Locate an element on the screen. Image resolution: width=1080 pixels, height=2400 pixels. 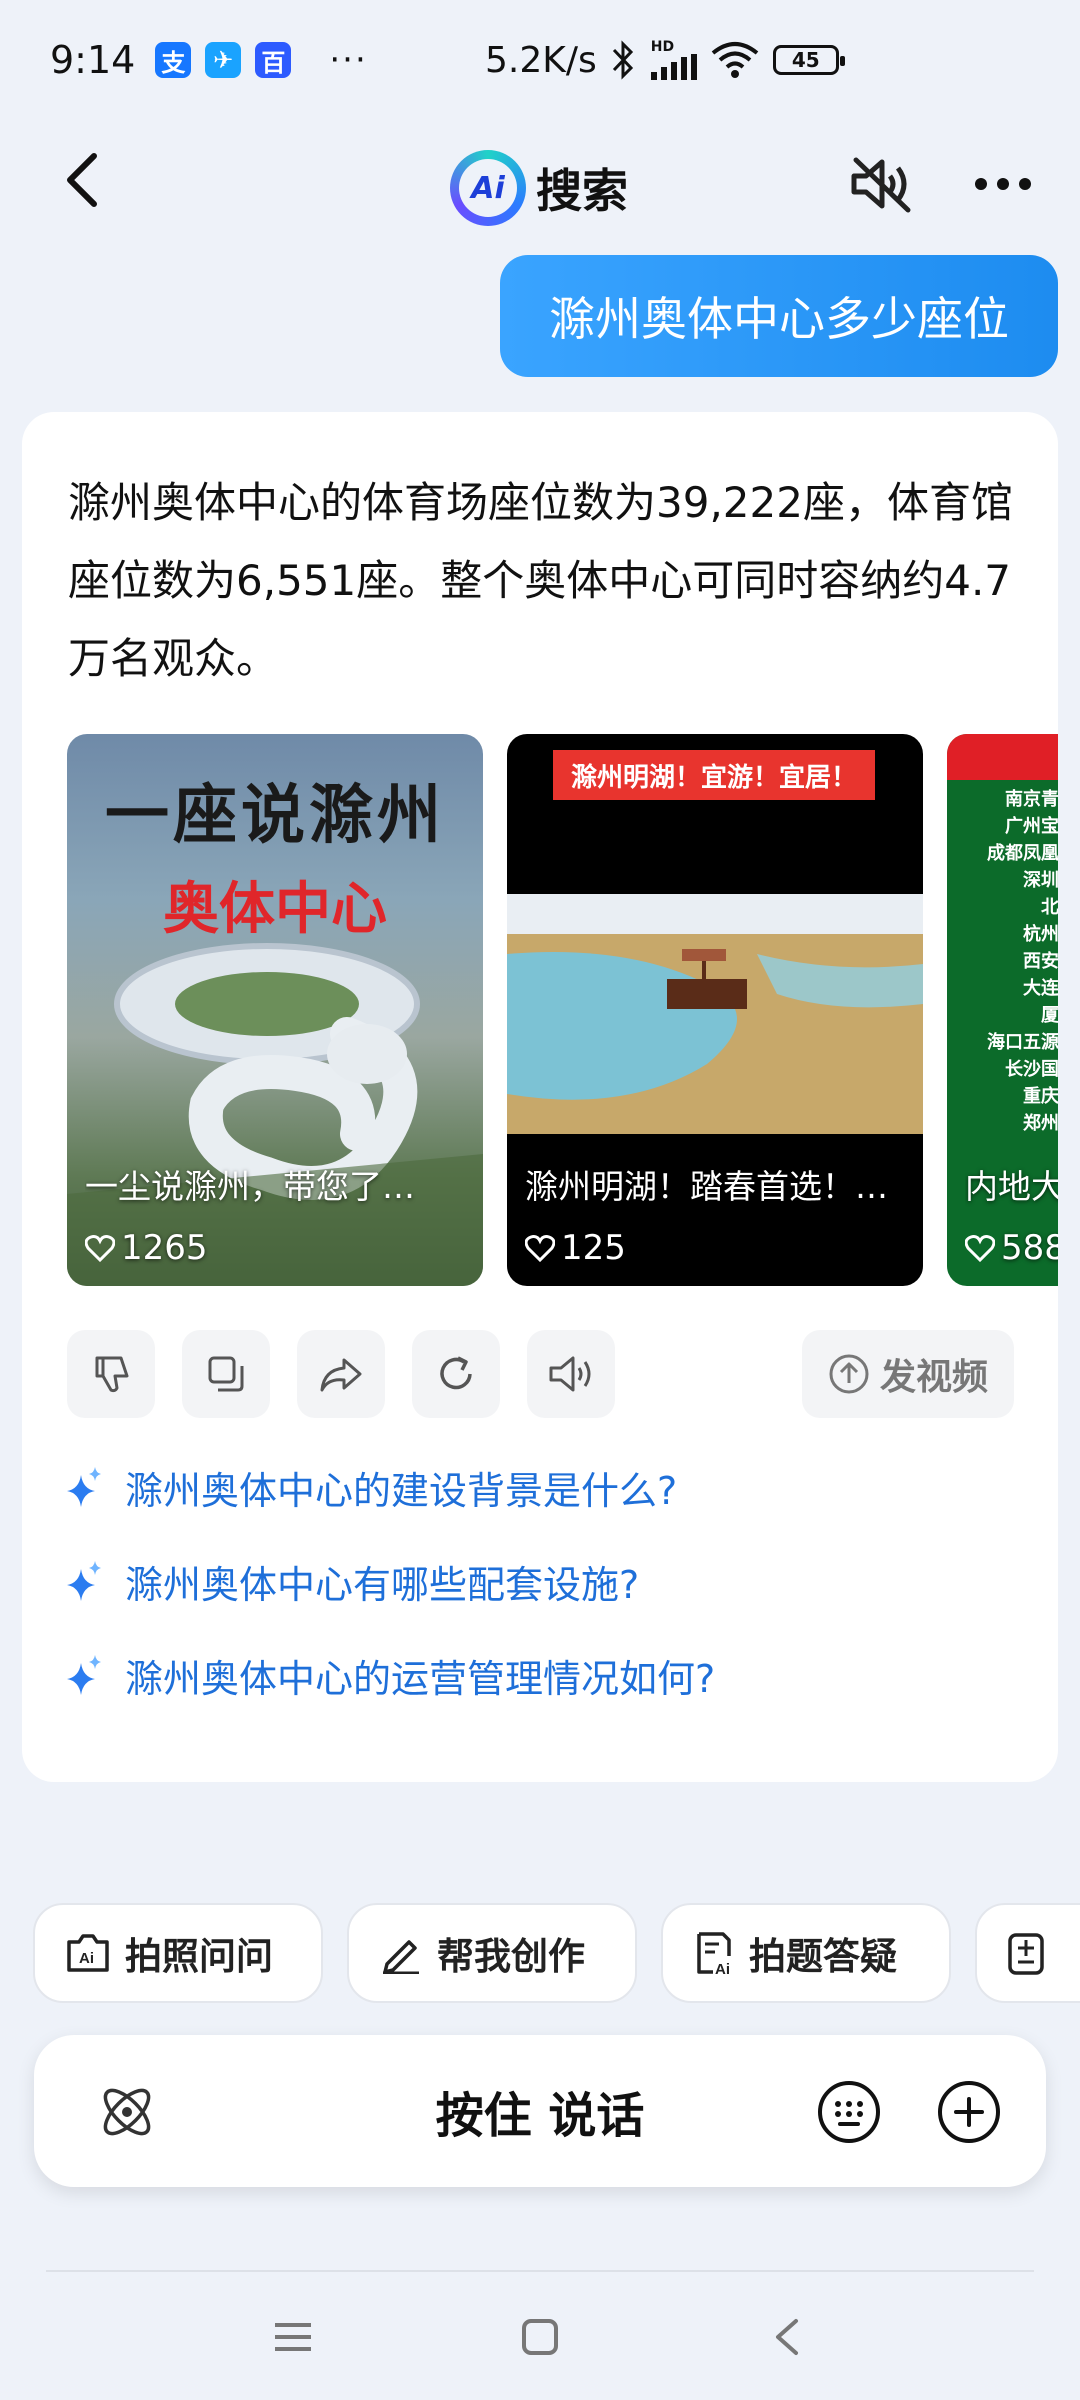
video-overlay-text: 一座说滁州 奥体中心 is located at coordinates (275, 860).